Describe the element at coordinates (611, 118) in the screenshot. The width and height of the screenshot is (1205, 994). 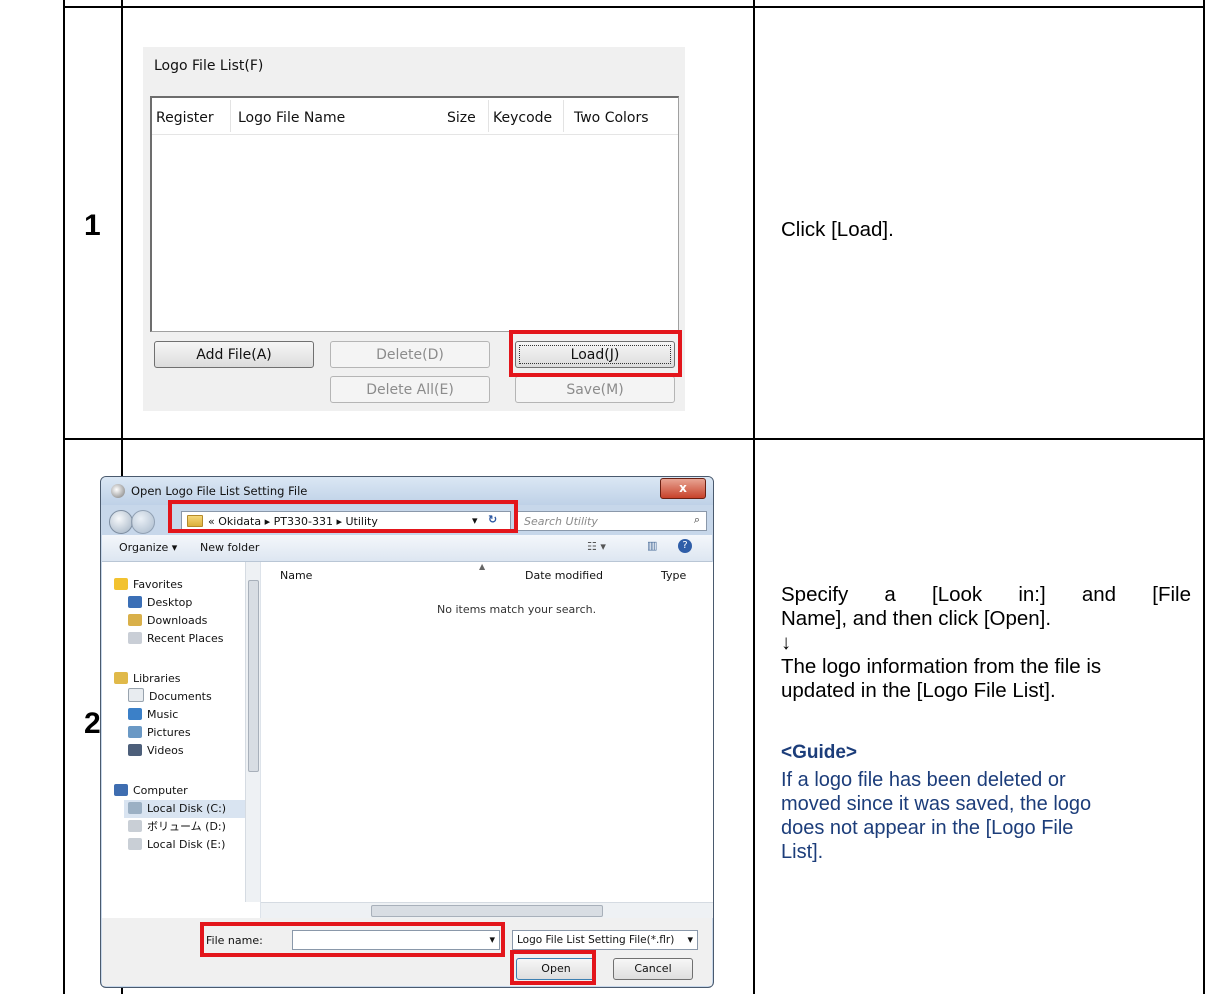
I see `column-two-colors: Two Colors` at that location.